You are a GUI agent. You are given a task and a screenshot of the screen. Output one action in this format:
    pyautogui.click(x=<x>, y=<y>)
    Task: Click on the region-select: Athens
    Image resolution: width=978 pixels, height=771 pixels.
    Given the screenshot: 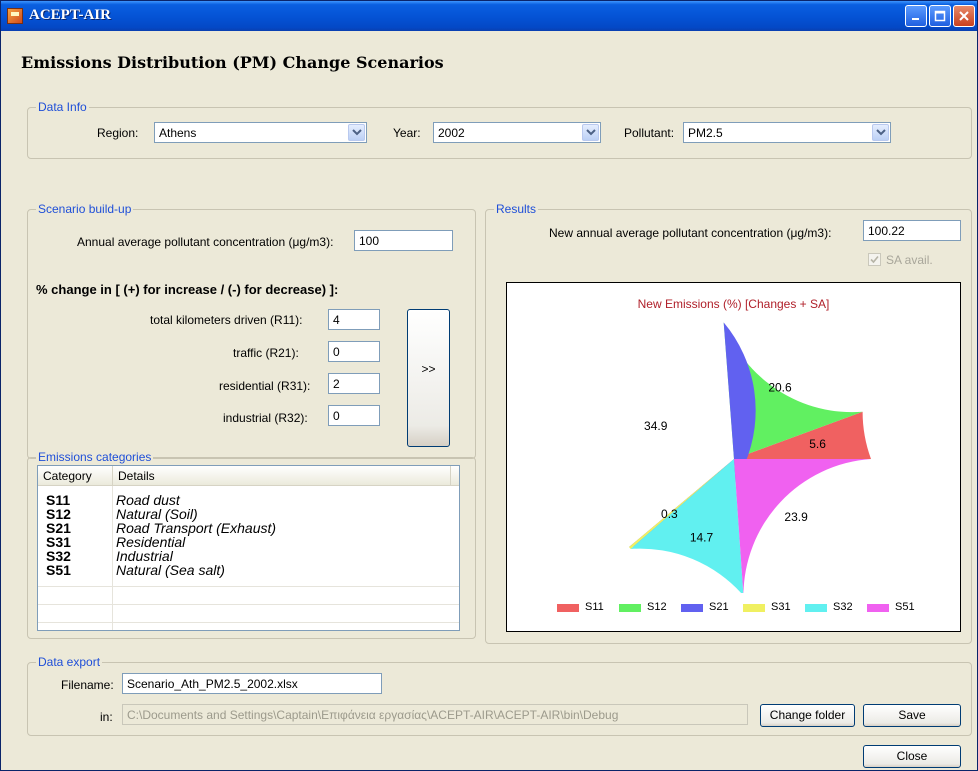 What is the action you would take?
    pyautogui.click(x=260, y=132)
    